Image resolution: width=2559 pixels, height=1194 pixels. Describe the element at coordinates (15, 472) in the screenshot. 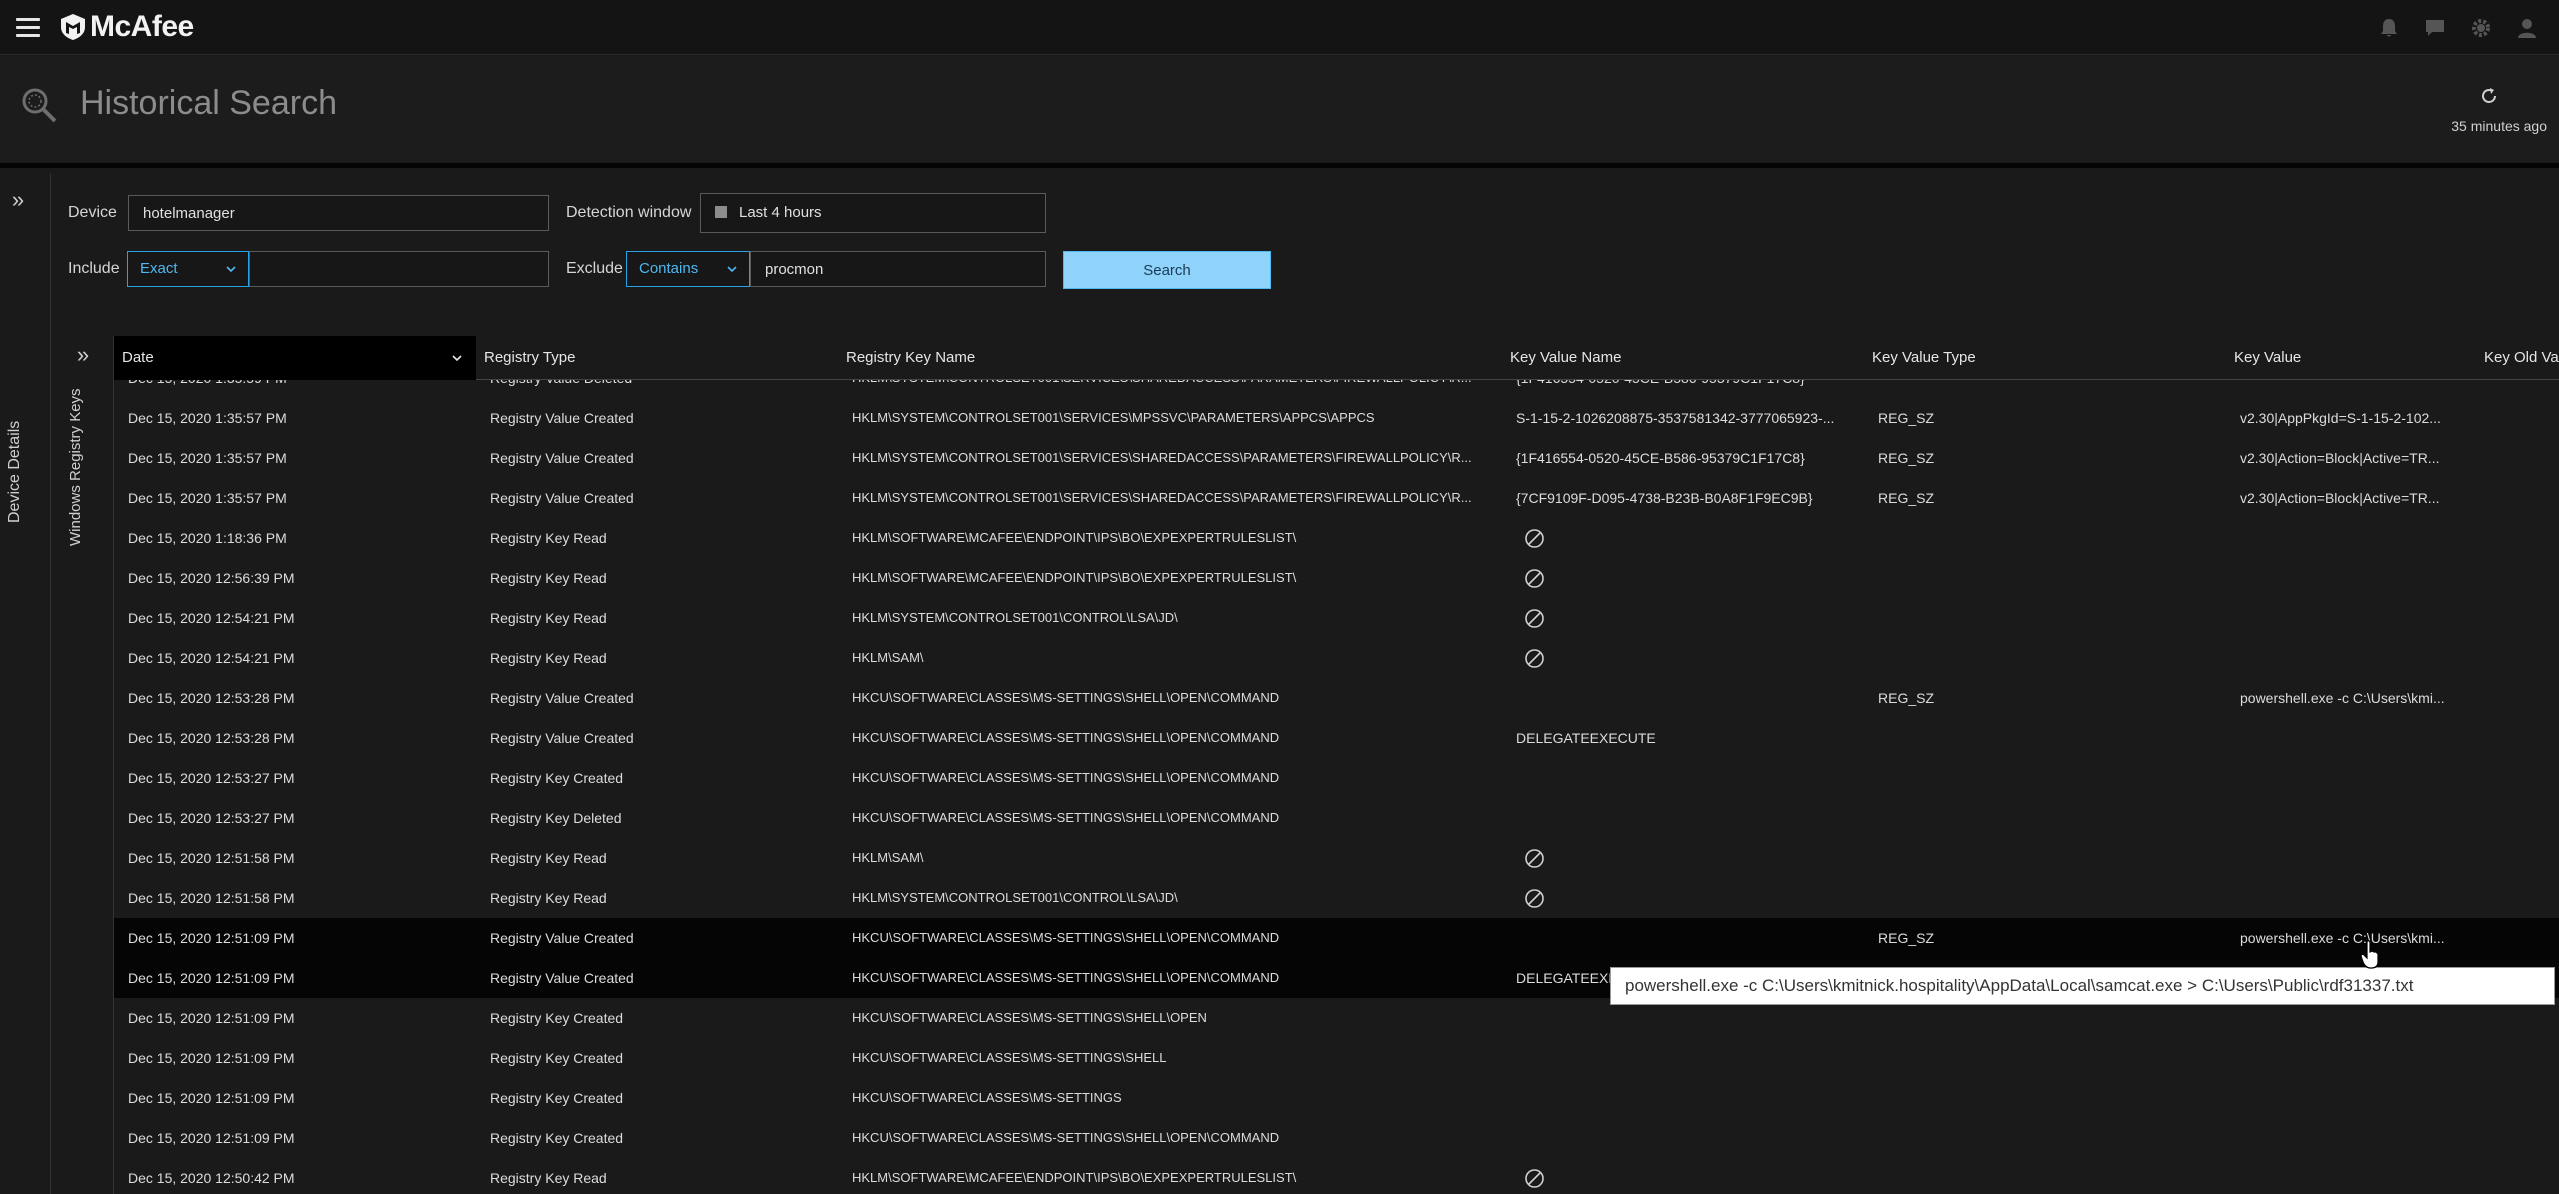

I see `device-details-tab: Device Details` at that location.